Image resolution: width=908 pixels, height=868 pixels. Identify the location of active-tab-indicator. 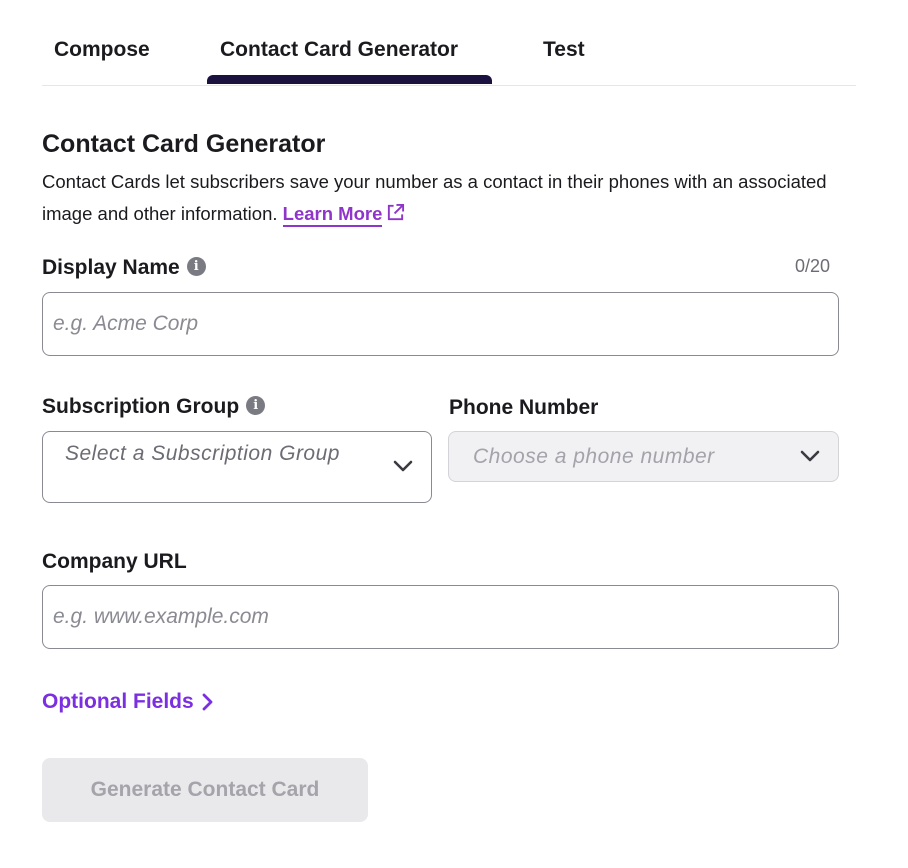
(349, 79).